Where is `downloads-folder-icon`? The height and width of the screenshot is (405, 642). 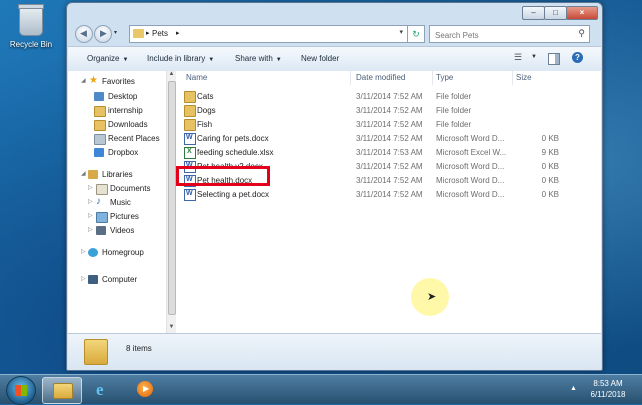 downloads-folder-icon is located at coordinates (100, 125).